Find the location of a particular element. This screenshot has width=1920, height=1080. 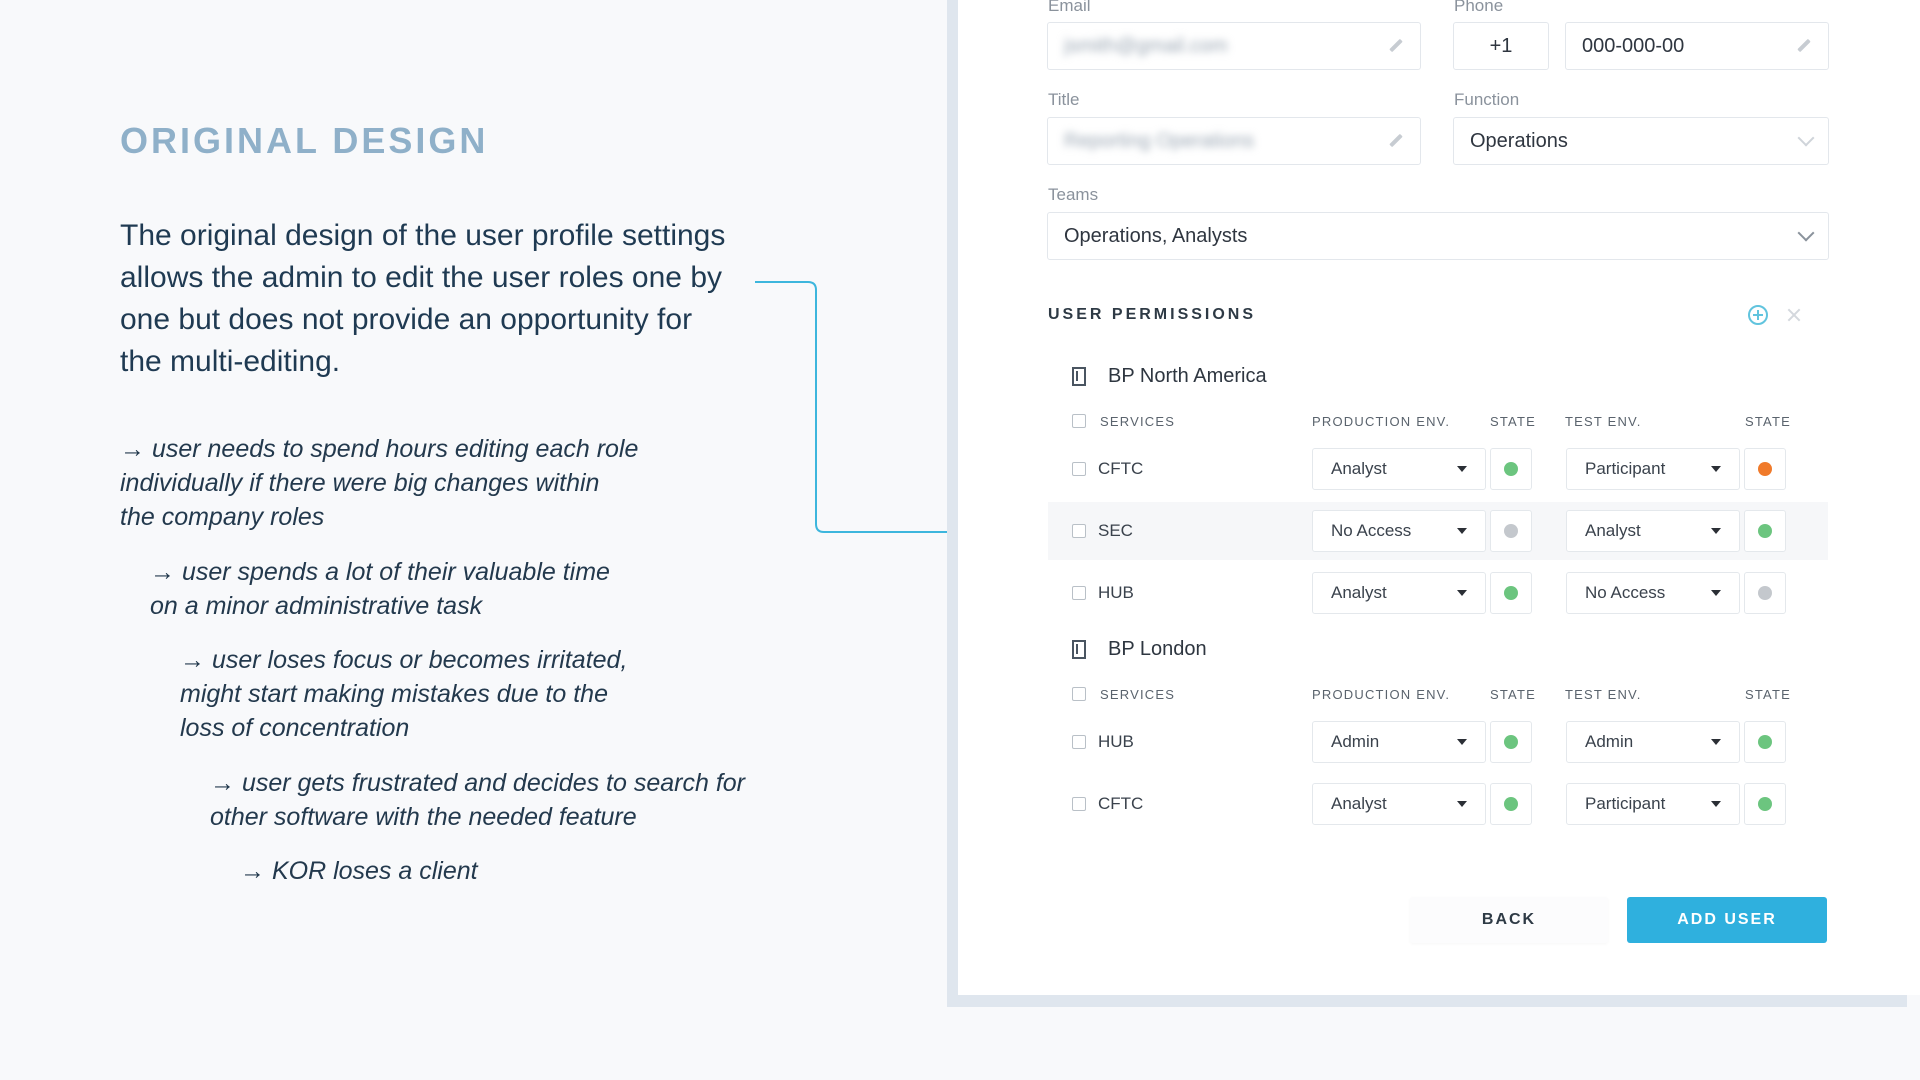

add-user-button: ADD USER is located at coordinates (1727, 920).